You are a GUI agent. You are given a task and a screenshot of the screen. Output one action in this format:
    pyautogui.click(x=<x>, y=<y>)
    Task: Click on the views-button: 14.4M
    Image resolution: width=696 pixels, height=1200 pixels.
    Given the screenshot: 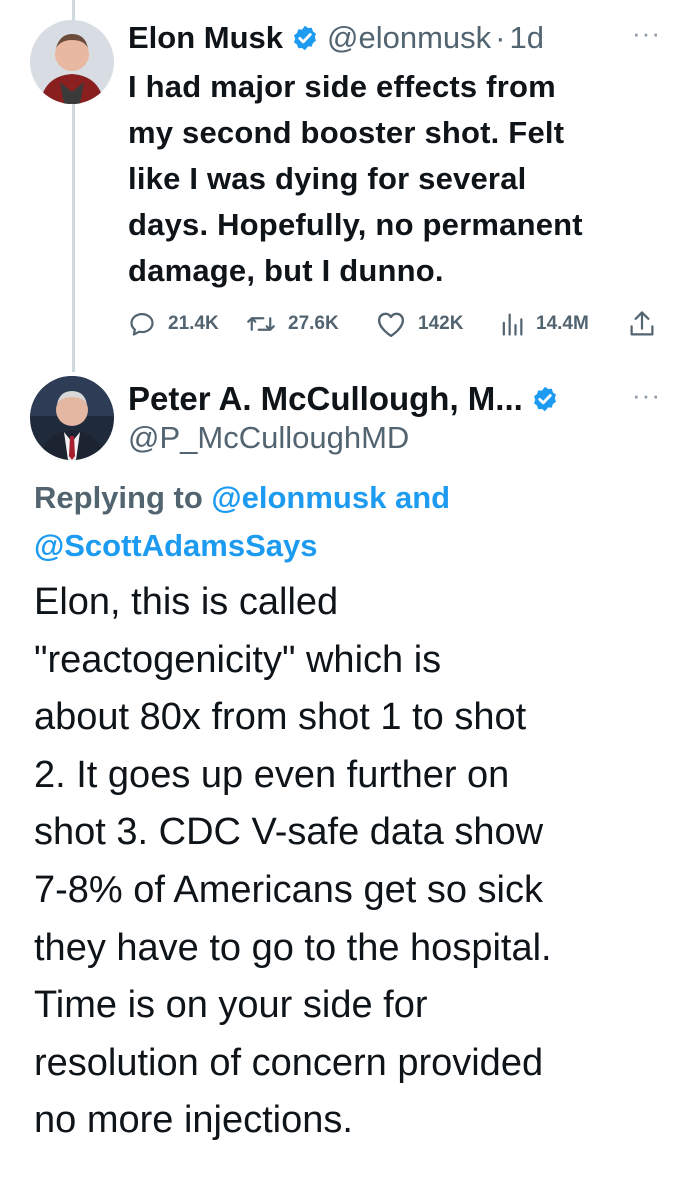 What is the action you would take?
    pyautogui.click(x=544, y=324)
    